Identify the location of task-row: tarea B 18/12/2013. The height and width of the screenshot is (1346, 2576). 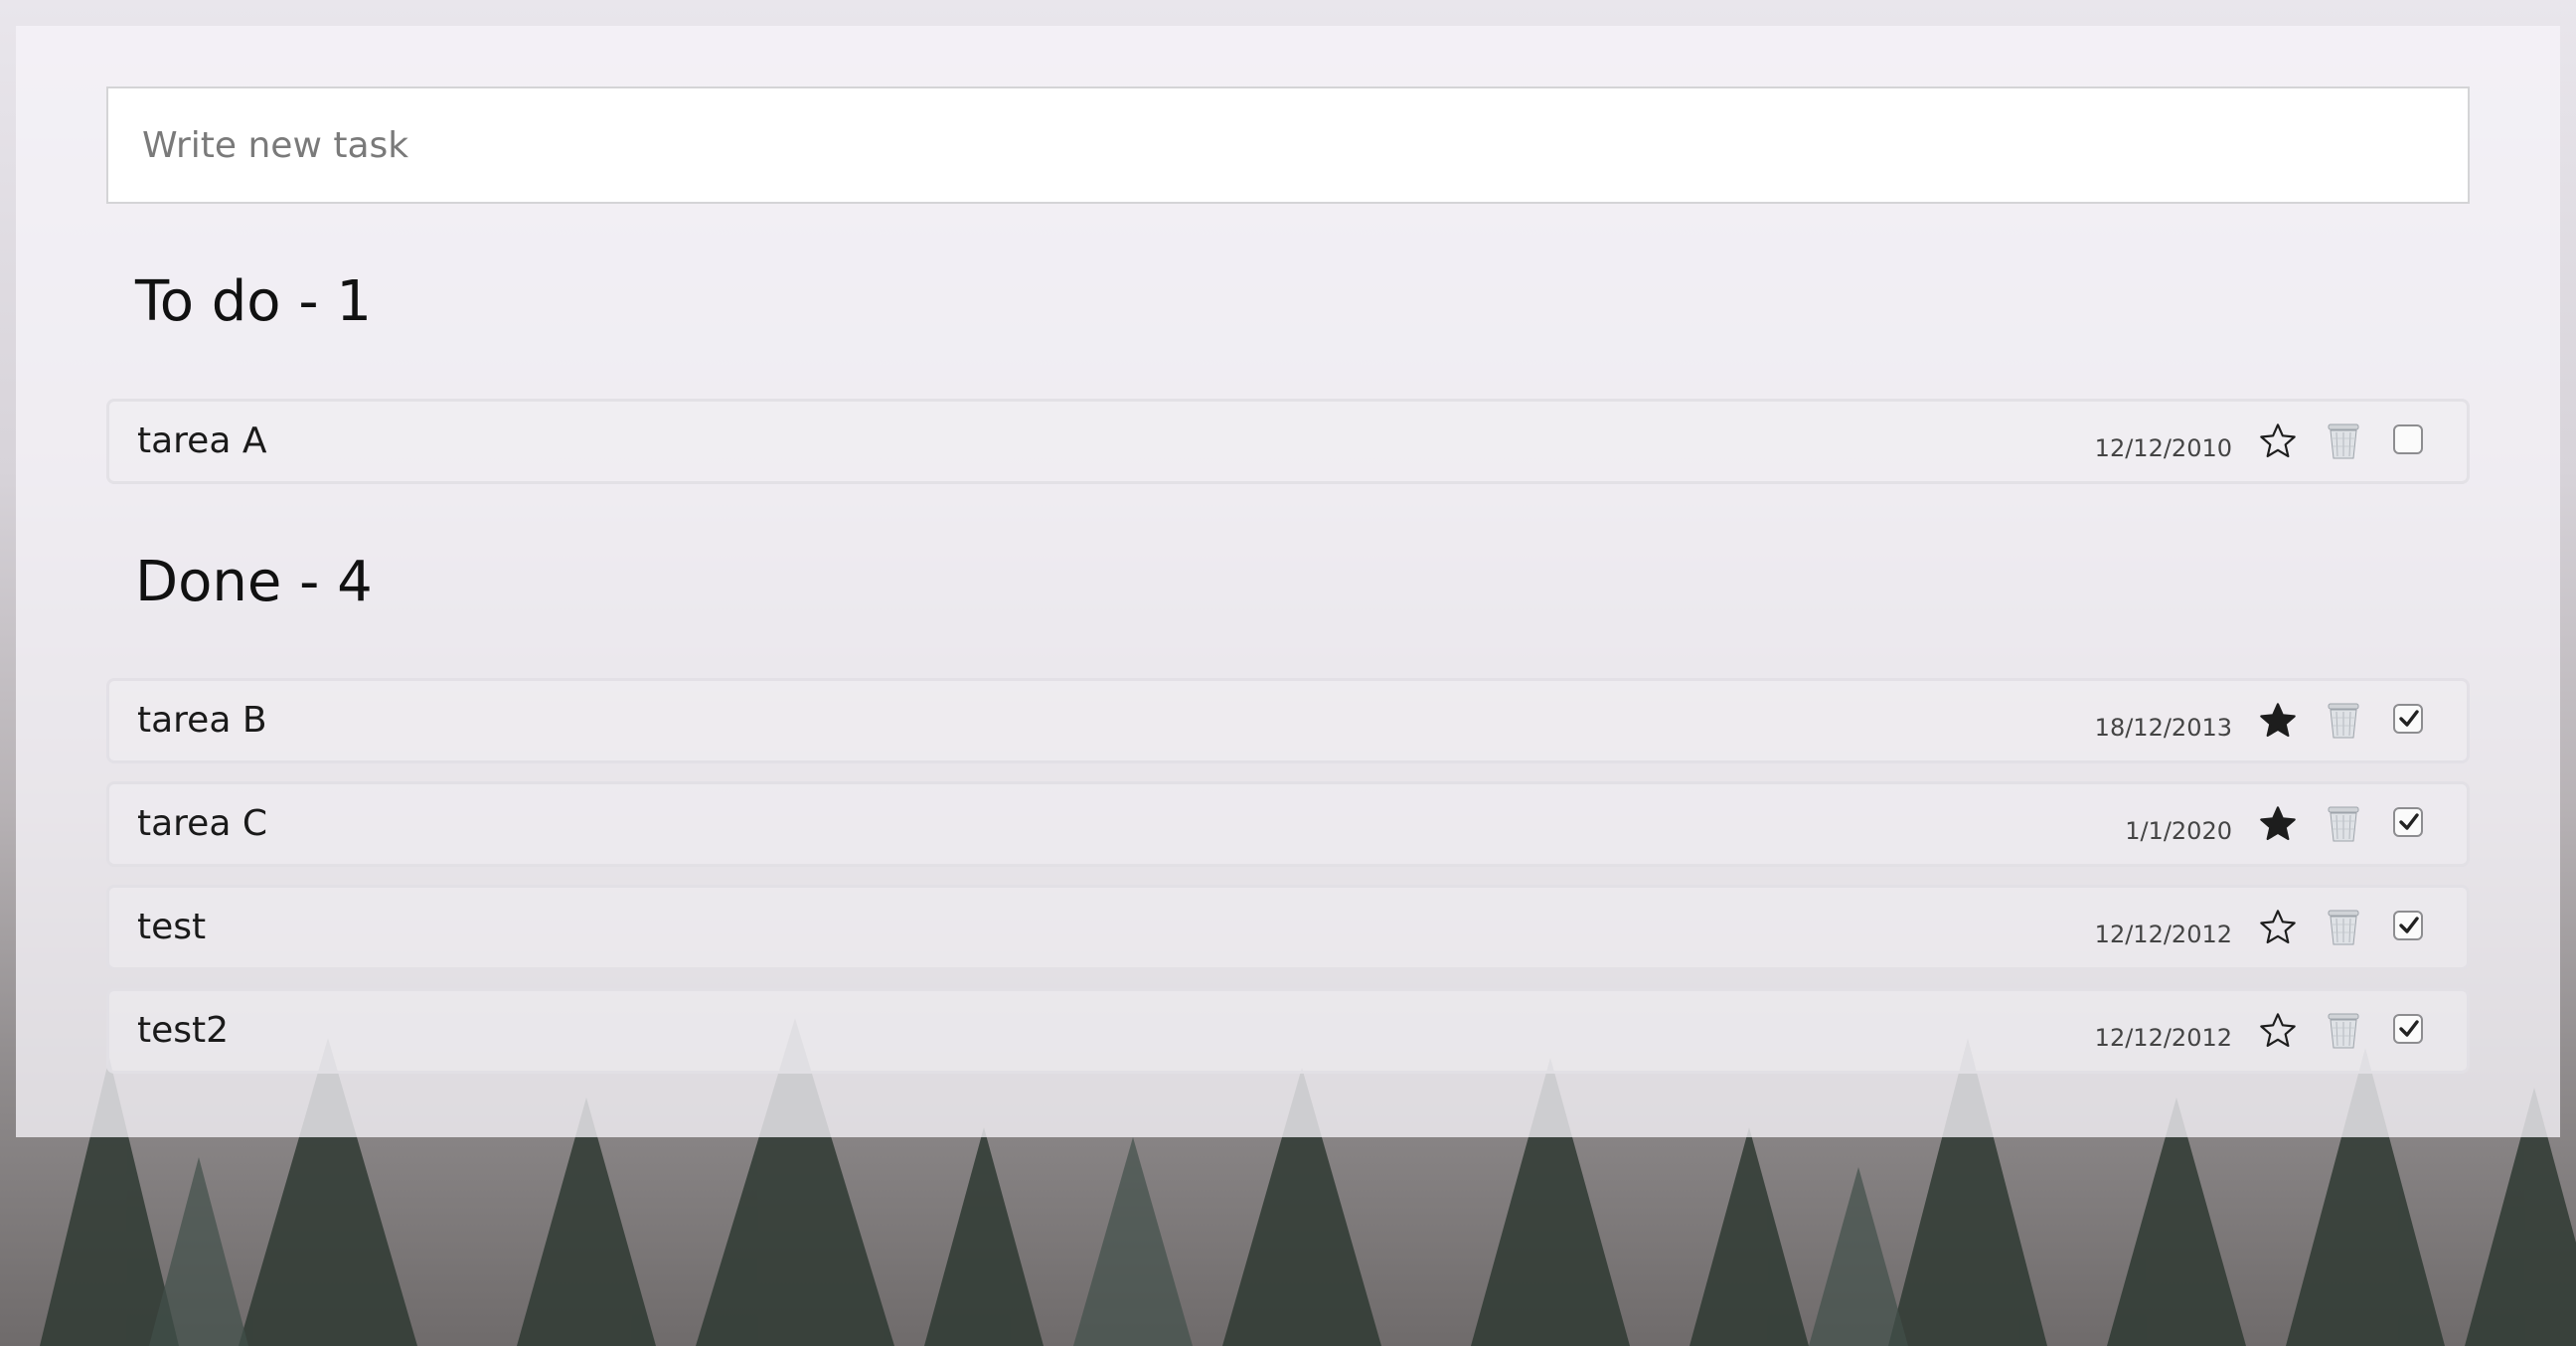
(1288, 720).